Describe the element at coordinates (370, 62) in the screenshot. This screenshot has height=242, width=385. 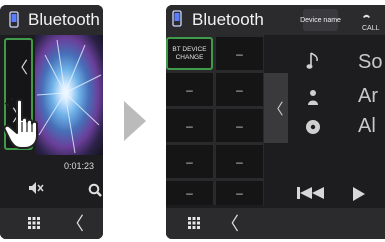
I see `song-title: So` at that location.